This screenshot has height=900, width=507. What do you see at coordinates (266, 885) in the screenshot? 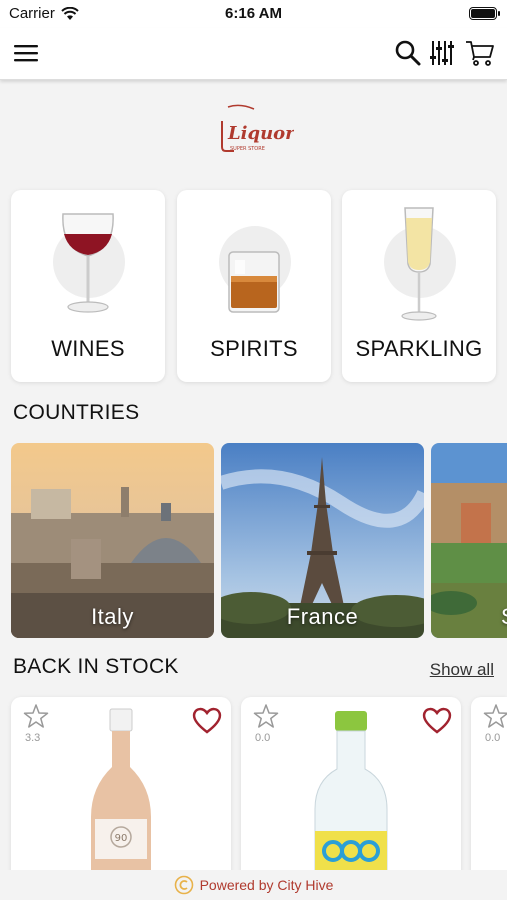
I see `powered-by-text: Powered by City Hive` at bounding box center [266, 885].